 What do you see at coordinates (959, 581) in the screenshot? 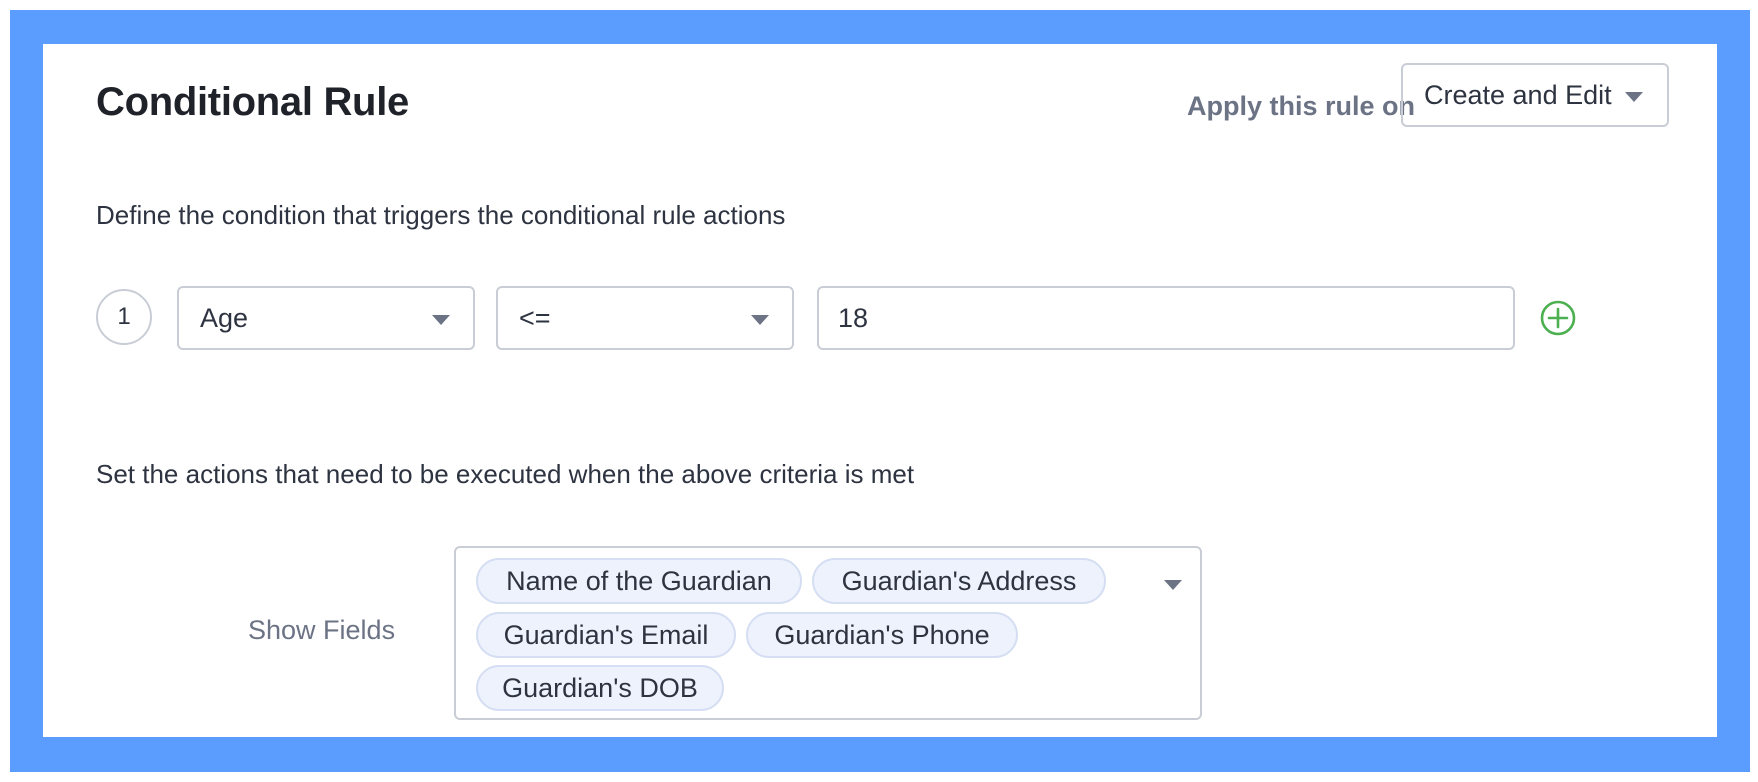
I see `field-tag: Guardian's Address` at bounding box center [959, 581].